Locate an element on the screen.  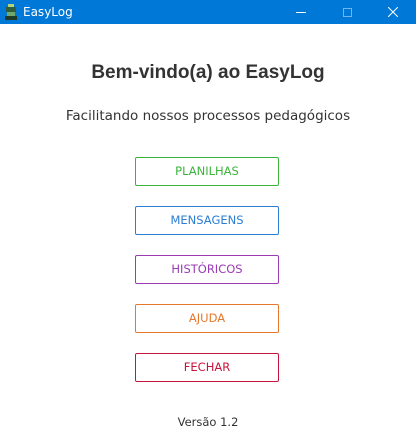
ajuda-button: AJUDA is located at coordinates (207, 318).